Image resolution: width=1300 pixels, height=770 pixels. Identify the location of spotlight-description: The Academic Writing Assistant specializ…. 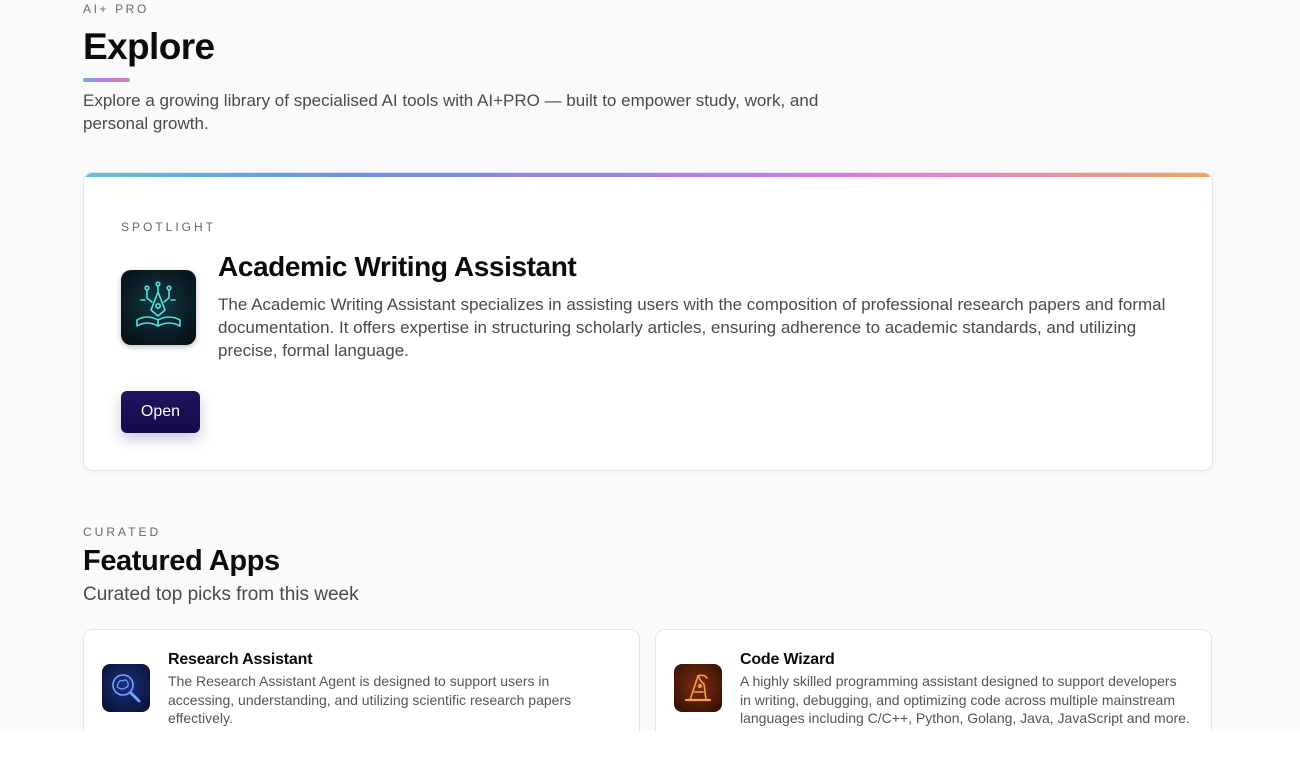
(692, 327).